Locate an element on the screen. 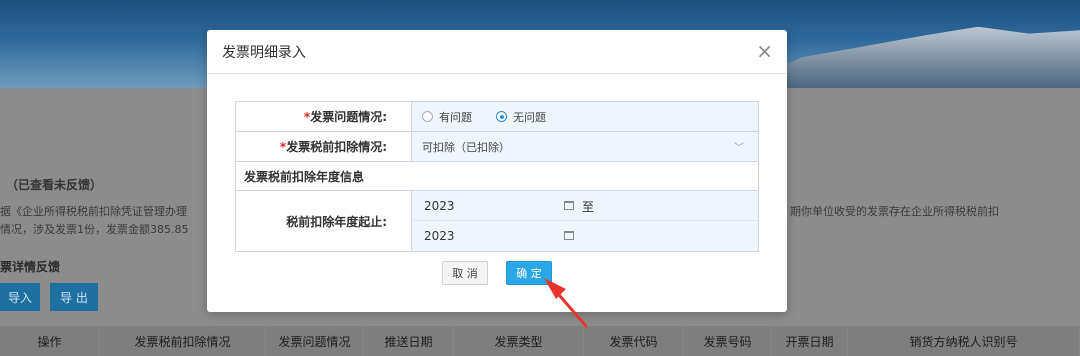 The width and height of the screenshot is (1080, 356). cancel-button: 取 消 is located at coordinates (465, 273).